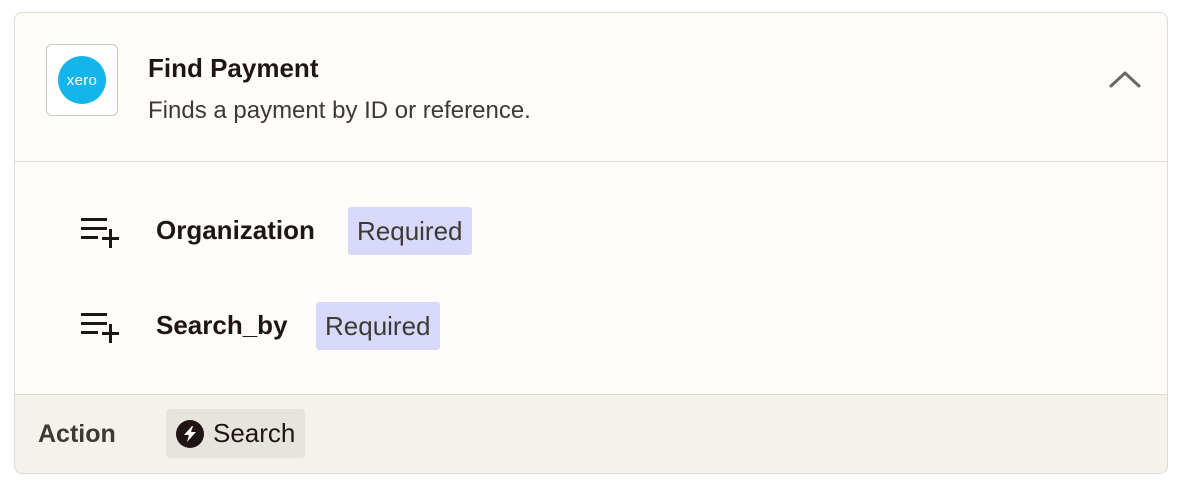 The image size is (1182, 486). I want to click on field-row-search-by: Search_by Required, so click(591, 326).